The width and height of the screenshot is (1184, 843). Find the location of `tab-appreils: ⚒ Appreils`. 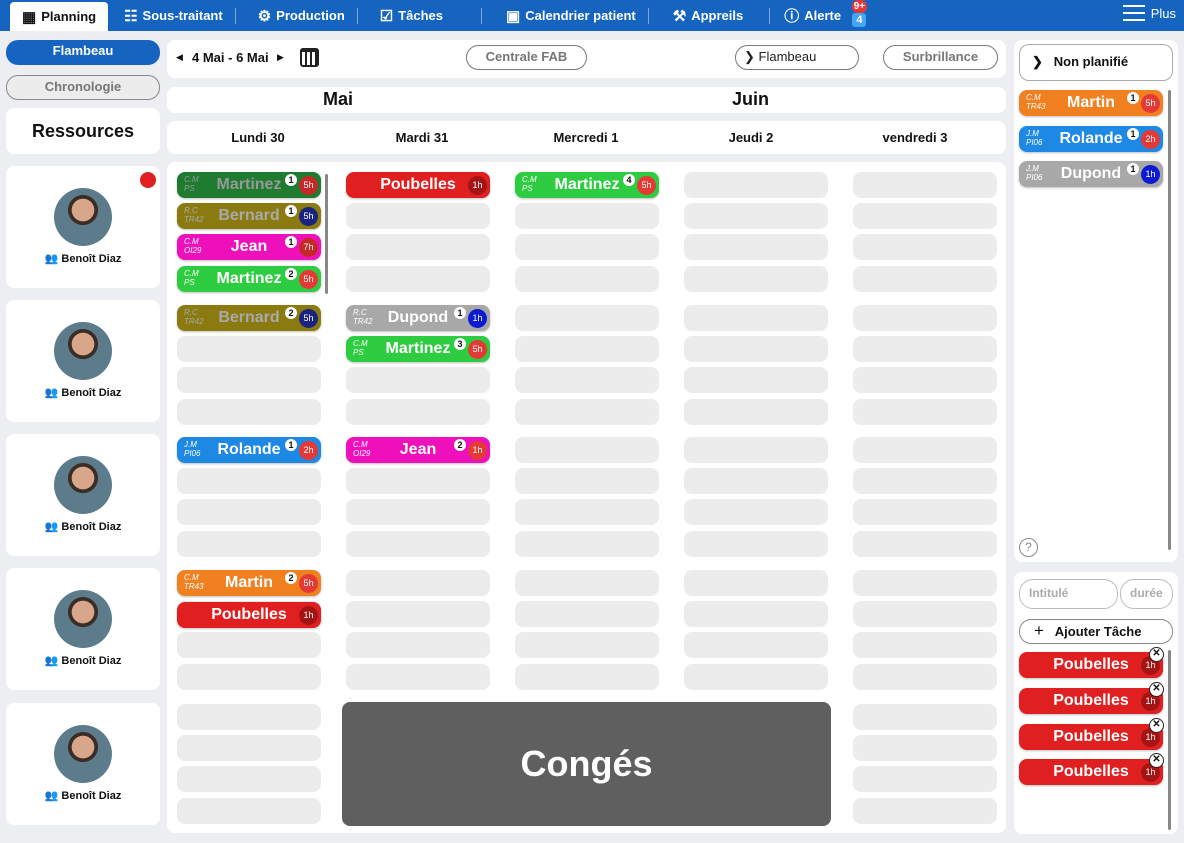

tab-appreils: ⚒ Appreils is located at coordinates (702, 15).